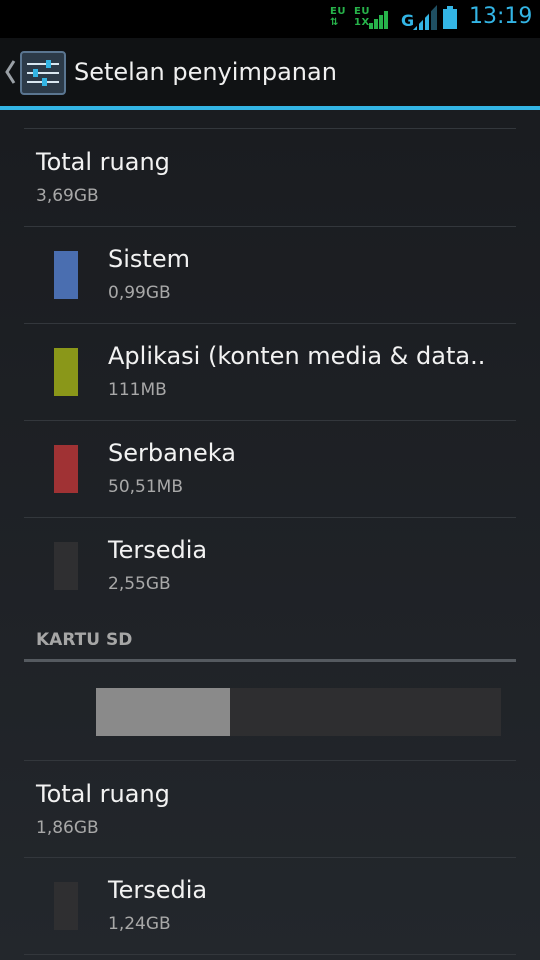  I want to click on apps-color-swatch, so click(66, 372).